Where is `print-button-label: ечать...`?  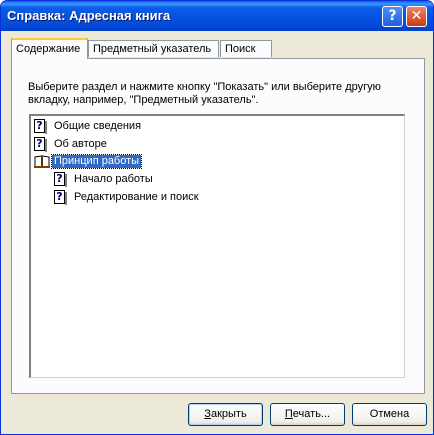 print-button-label: ечать... is located at coordinates (311, 414).